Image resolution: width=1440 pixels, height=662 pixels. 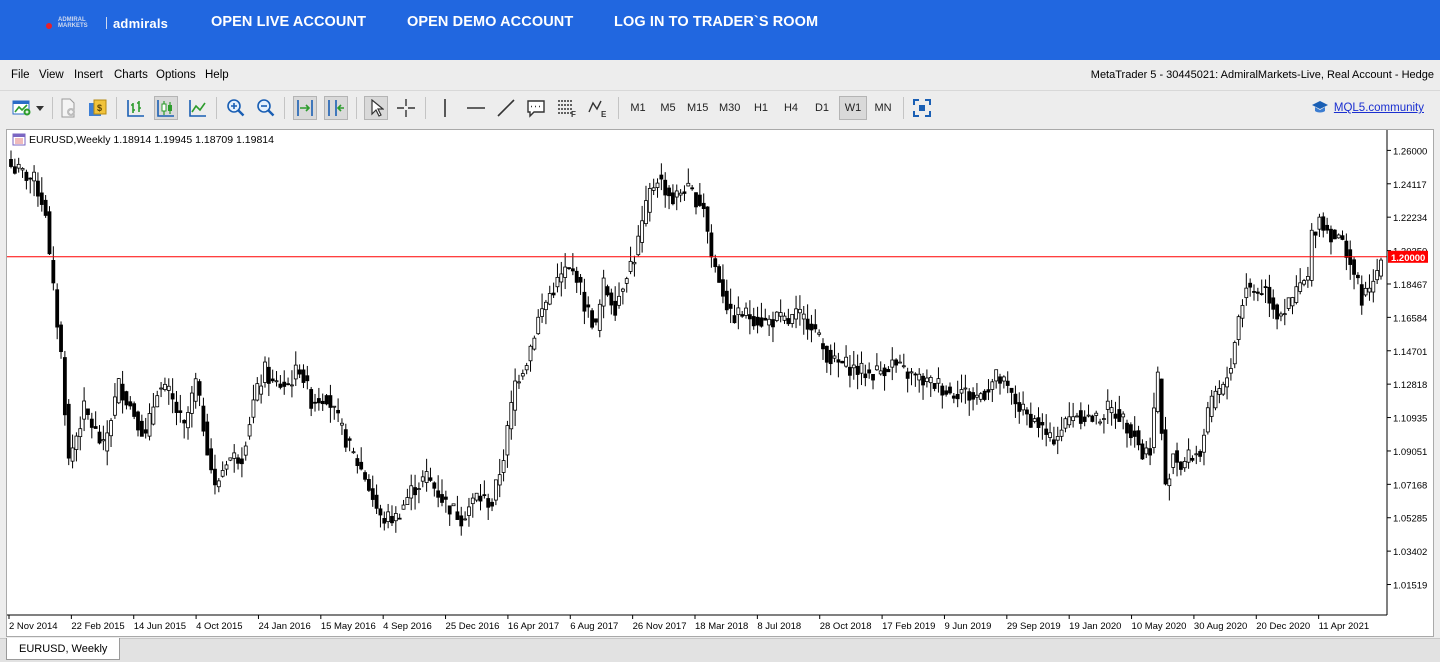 What do you see at coordinates (716, 22) in the screenshot?
I see `login-traders-room-link: LOG IN TO TRADER`S ROOM` at bounding box center [716, 22].